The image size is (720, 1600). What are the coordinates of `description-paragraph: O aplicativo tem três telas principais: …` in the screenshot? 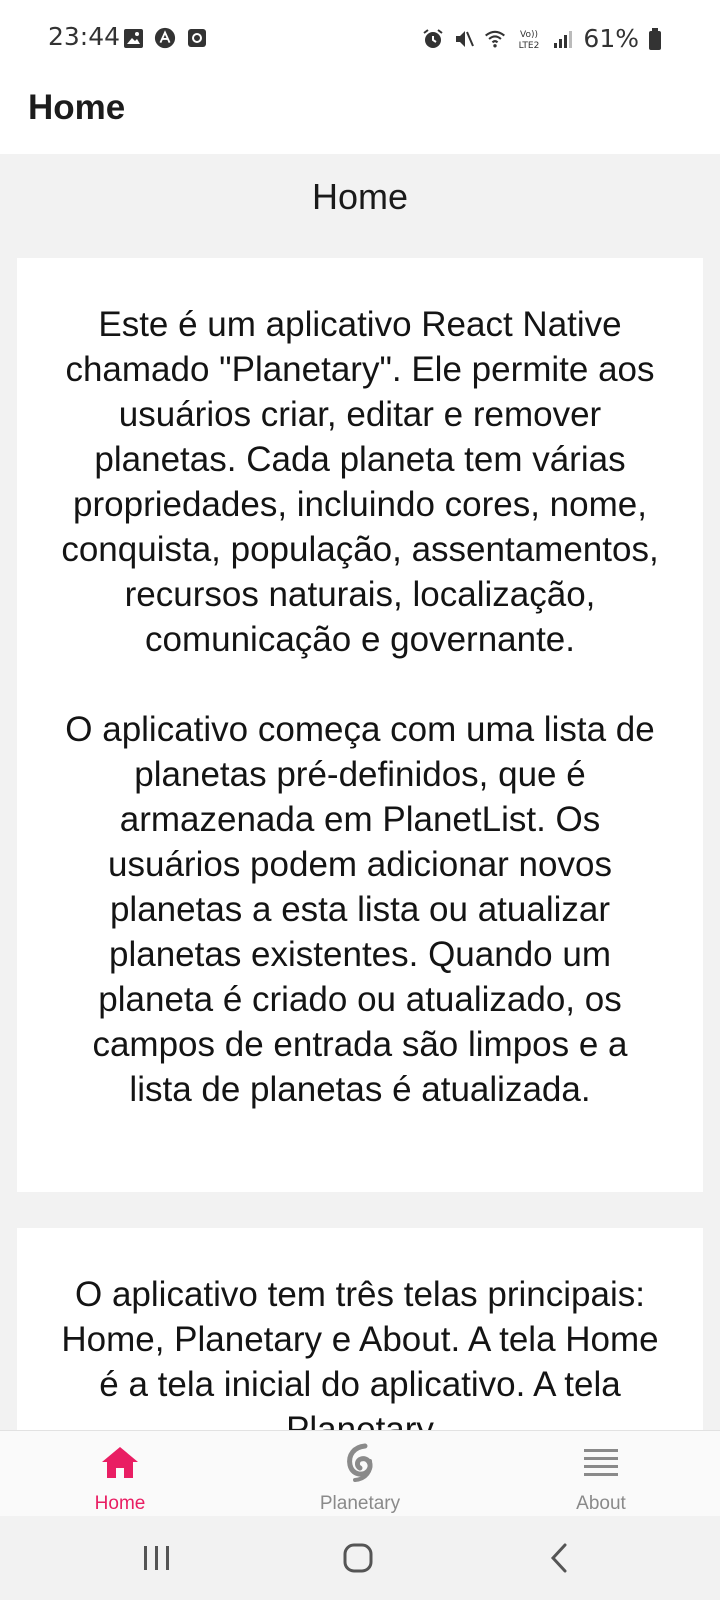 It's located at (360, 1362).